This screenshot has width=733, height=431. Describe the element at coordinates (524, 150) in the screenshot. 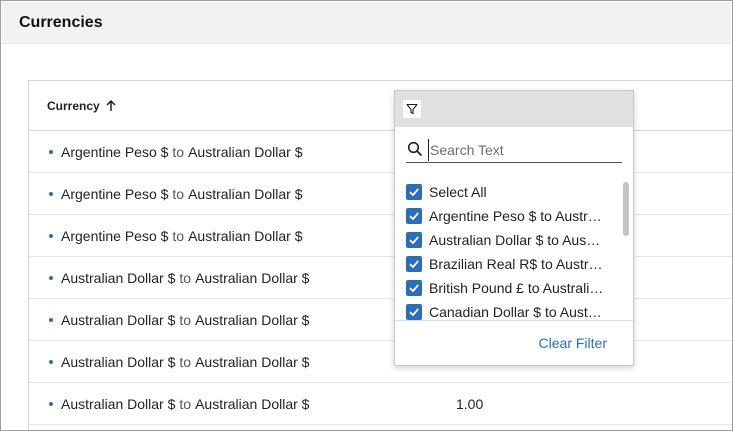

I see `search-input` at that location.